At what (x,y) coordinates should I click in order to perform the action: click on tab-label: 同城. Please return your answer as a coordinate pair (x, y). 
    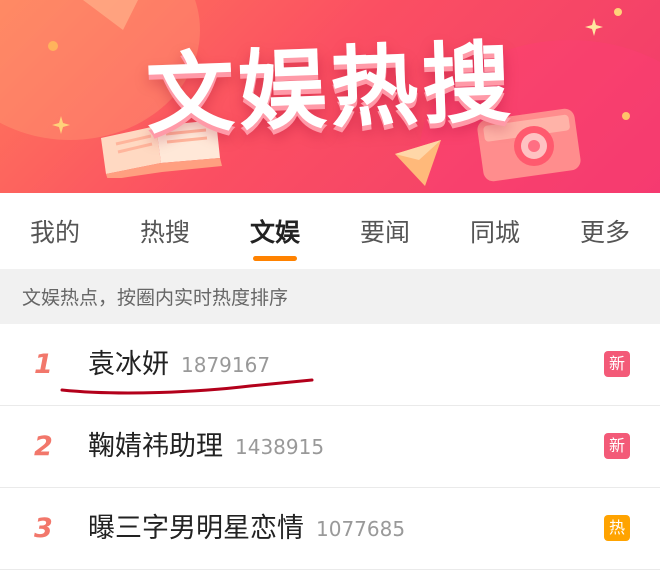
    Looking at the image, I should click on (494, 232).